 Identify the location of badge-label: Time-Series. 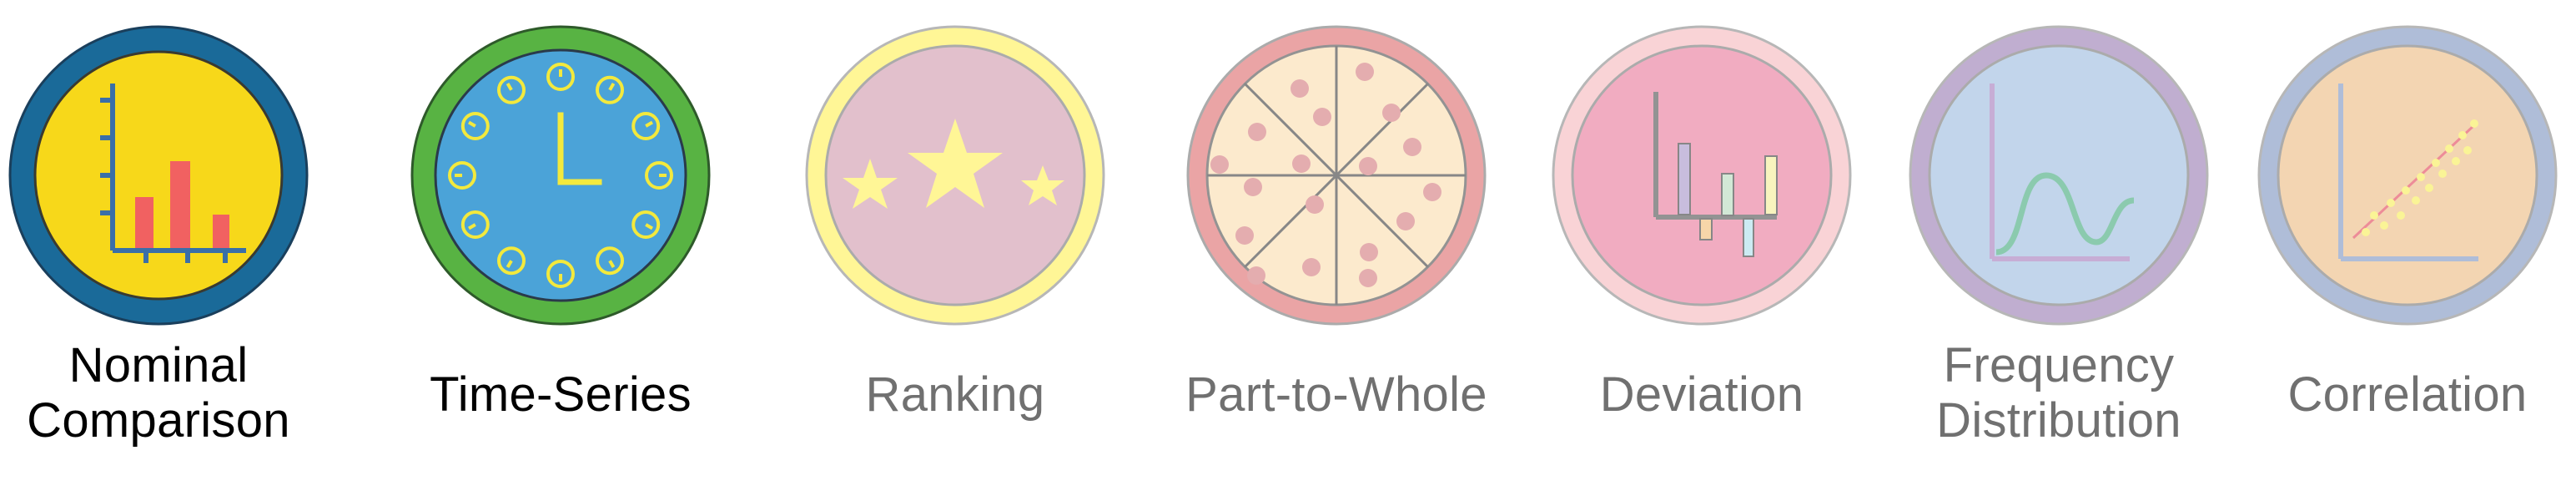
(560, 395).